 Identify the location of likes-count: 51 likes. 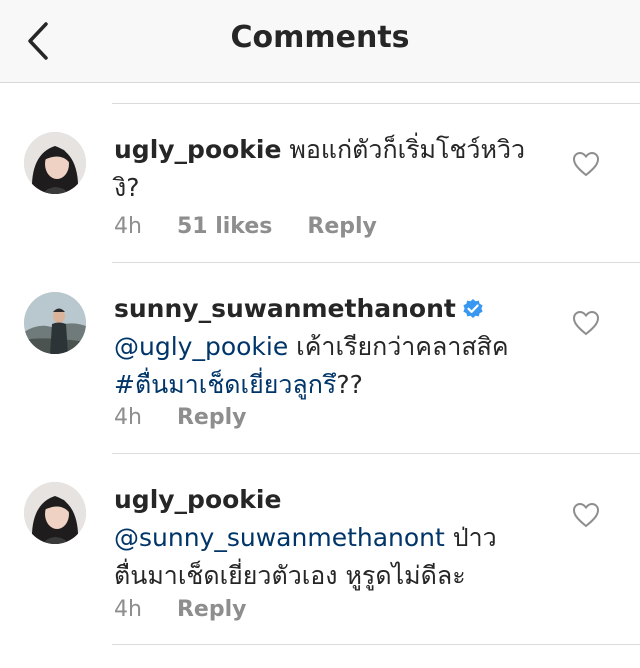
(224, 226).